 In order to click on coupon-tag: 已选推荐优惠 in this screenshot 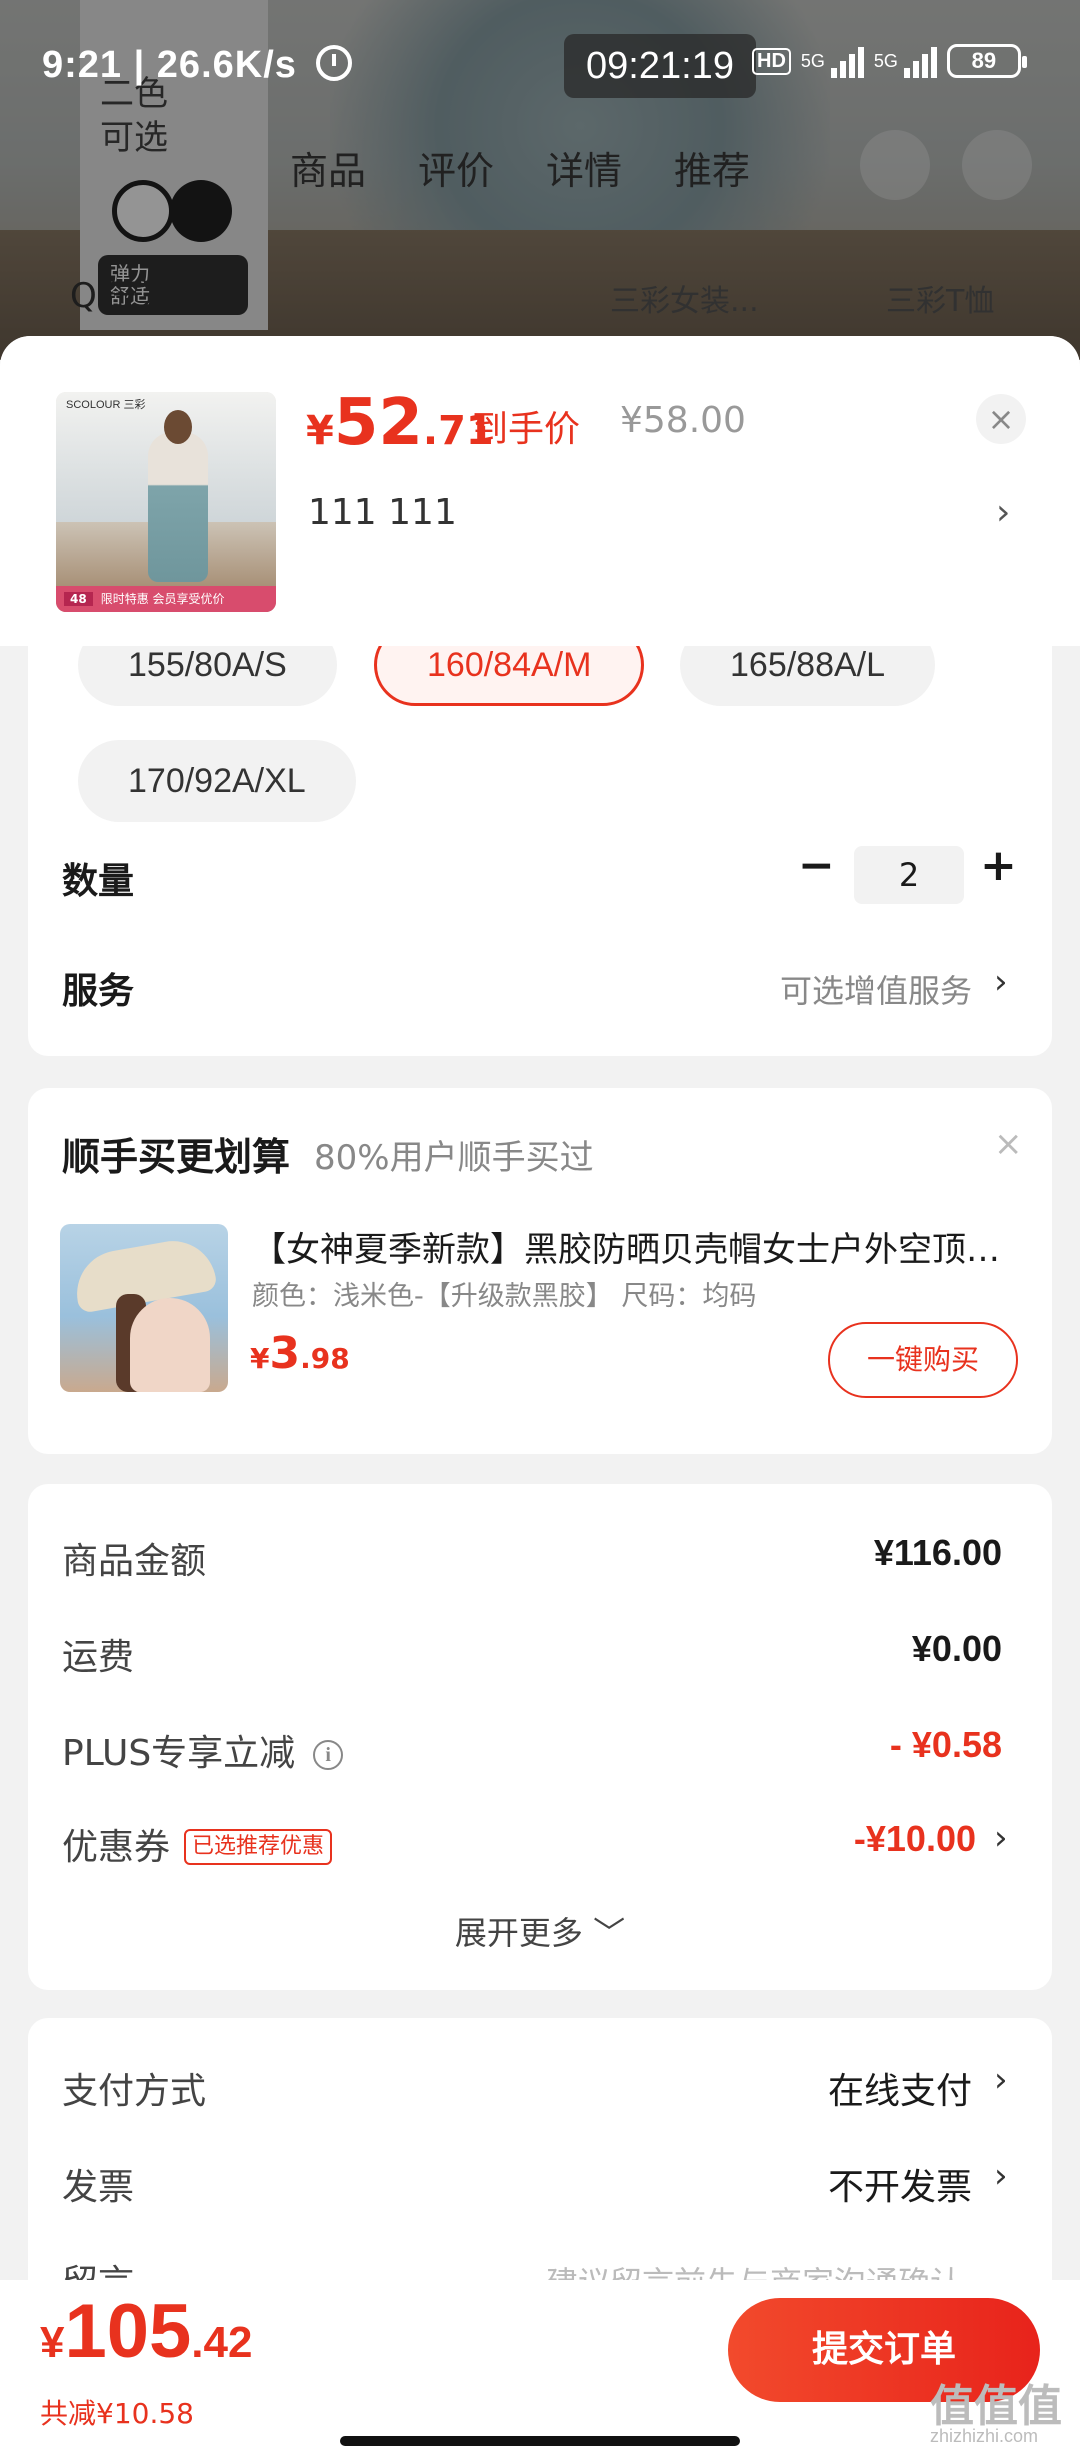, I will do `click(258, 1847)`.